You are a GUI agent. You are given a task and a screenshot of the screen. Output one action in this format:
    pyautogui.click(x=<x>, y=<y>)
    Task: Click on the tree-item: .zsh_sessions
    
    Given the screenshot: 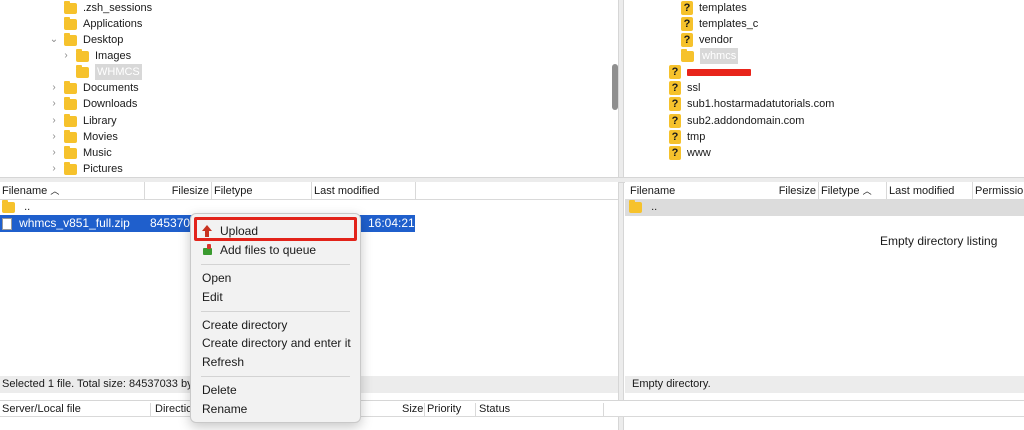 What is the action you would take?
    pyautogui.click(x=100, y=8)
    